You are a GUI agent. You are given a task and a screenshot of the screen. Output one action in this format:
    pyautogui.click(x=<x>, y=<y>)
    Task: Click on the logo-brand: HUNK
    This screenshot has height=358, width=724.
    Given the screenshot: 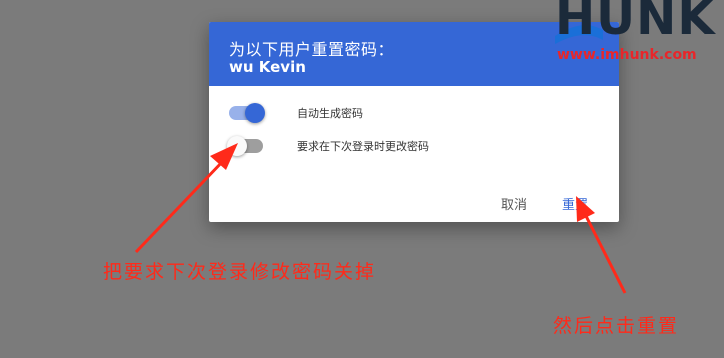 What is the action you would take?
    pyautogui.click(x=635, y=23)
    